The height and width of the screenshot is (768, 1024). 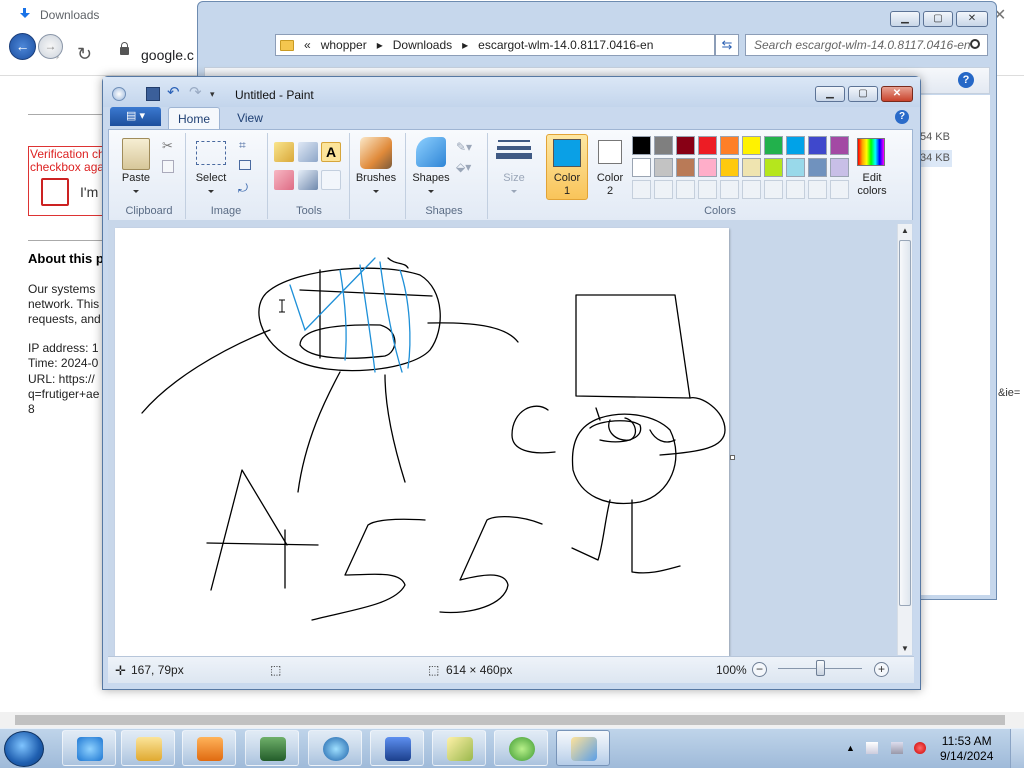 What do you see at coordinates (148, 748) in the screenshot?
I see `taskbar-explorer` at bounding box center [148, 748].